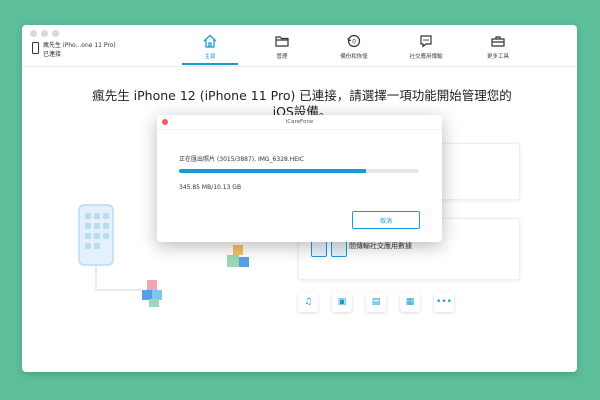  Describe the element at coordinates (210, 187) in the screenshot. I see `export-size-text: 345.85 MB/10.13 GB` at that location.